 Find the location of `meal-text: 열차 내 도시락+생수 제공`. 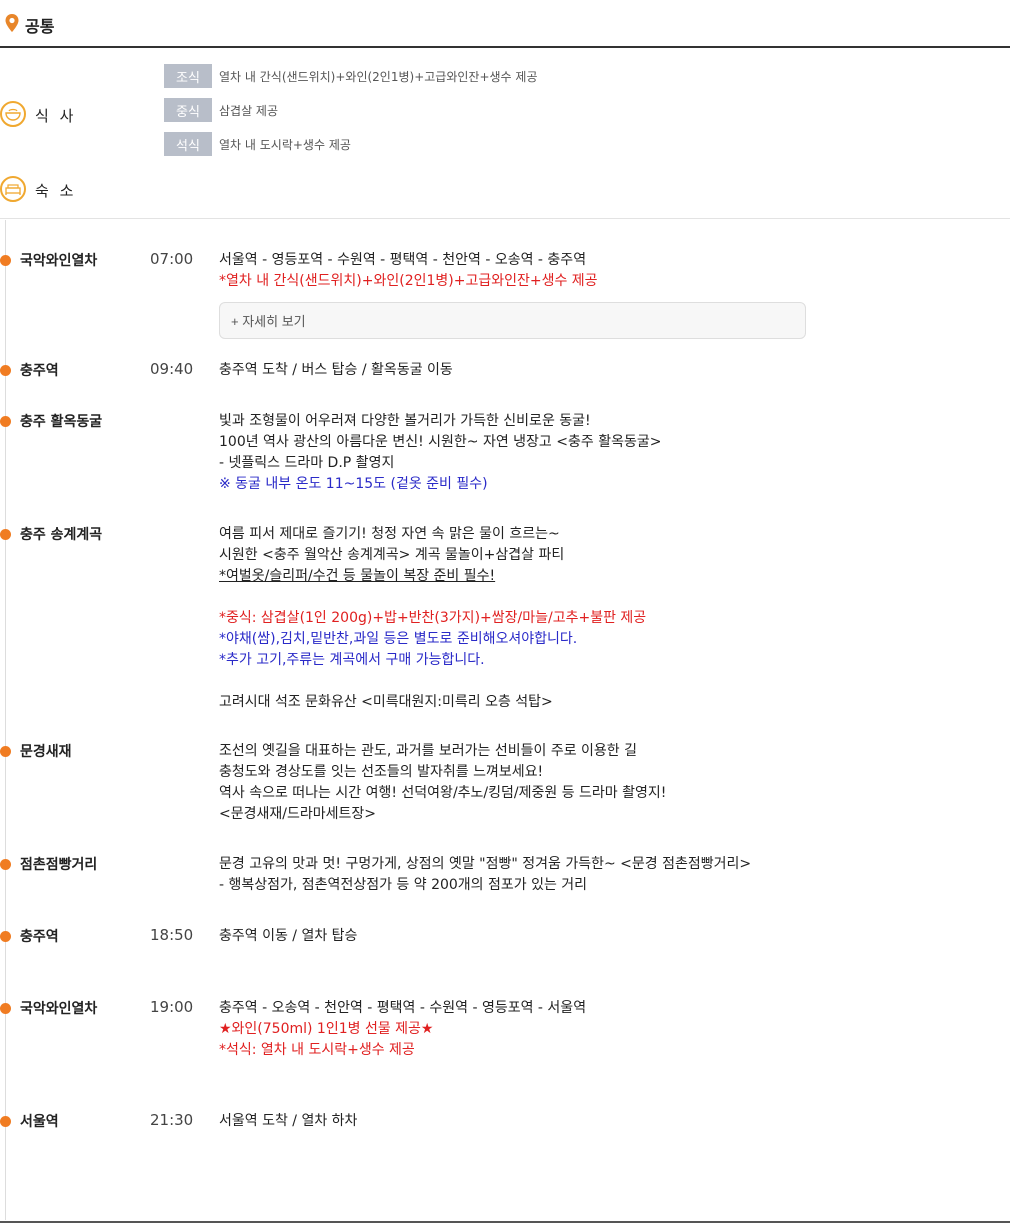

meal-text: 열차 내 도시락+생수 제공 is located at coordinates (285, 144).